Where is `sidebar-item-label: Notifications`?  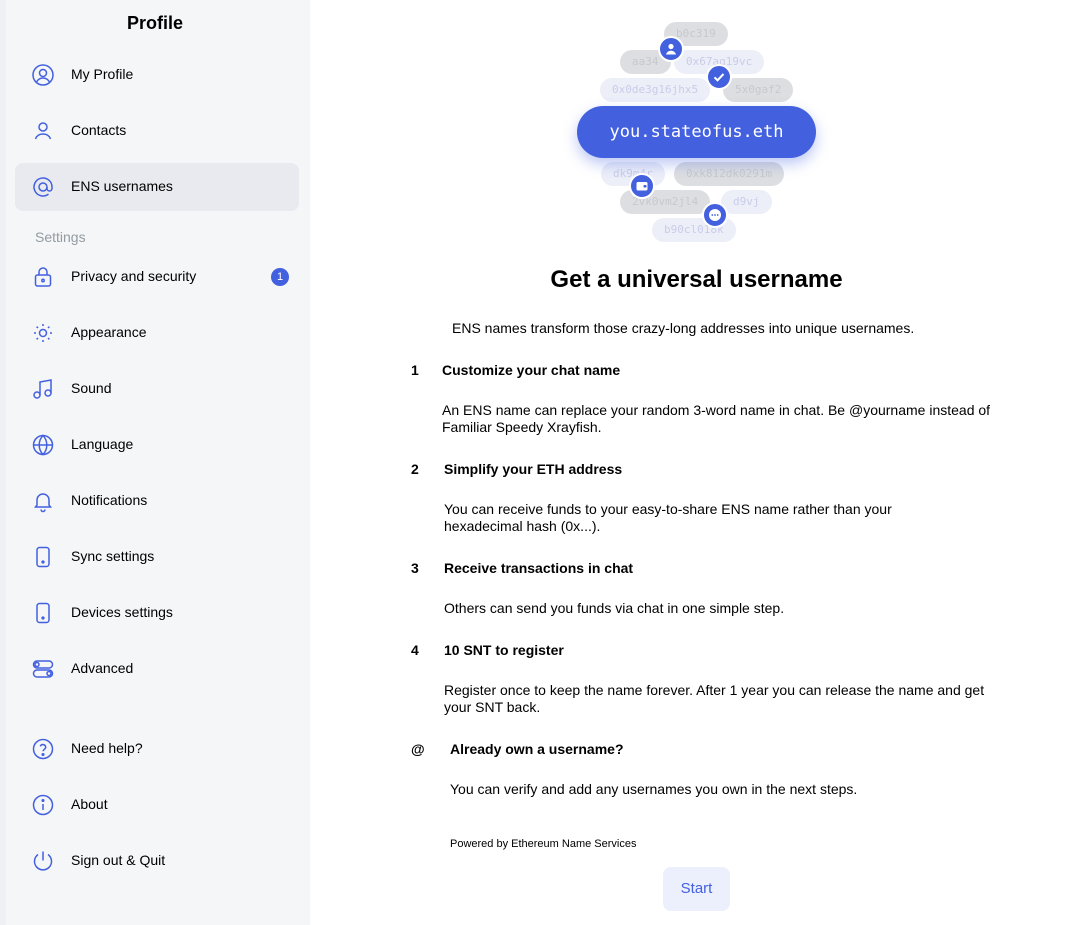
sidebar-item-label: Notifications is located at coordinates (109, 500).